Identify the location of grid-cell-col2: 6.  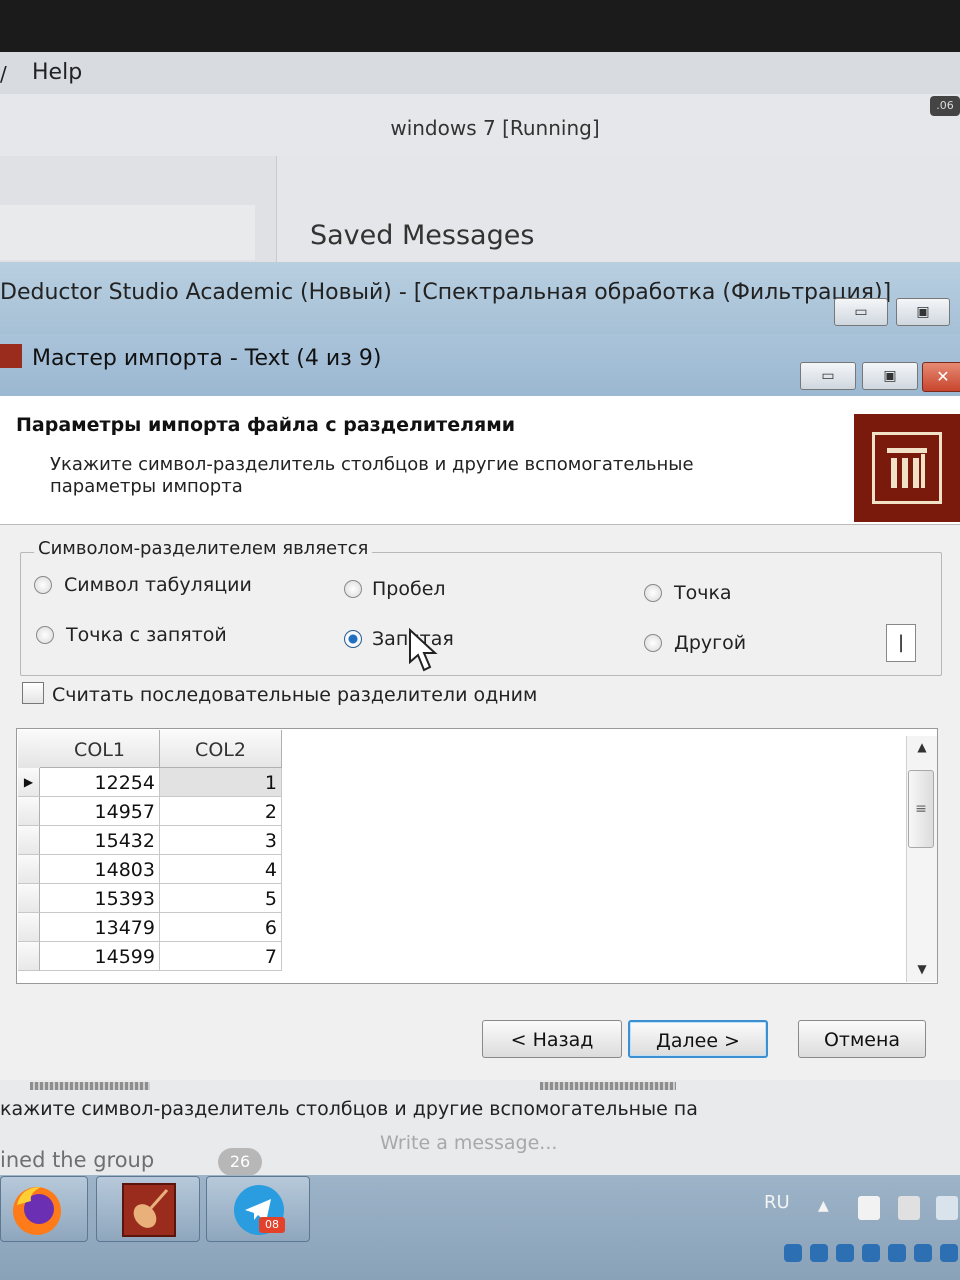
(221, 927).